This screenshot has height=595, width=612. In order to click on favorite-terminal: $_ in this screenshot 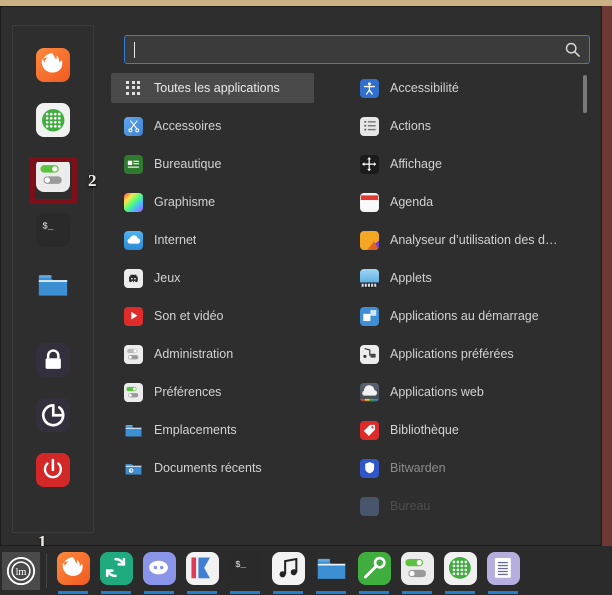, I will do `click(53, 230)`.